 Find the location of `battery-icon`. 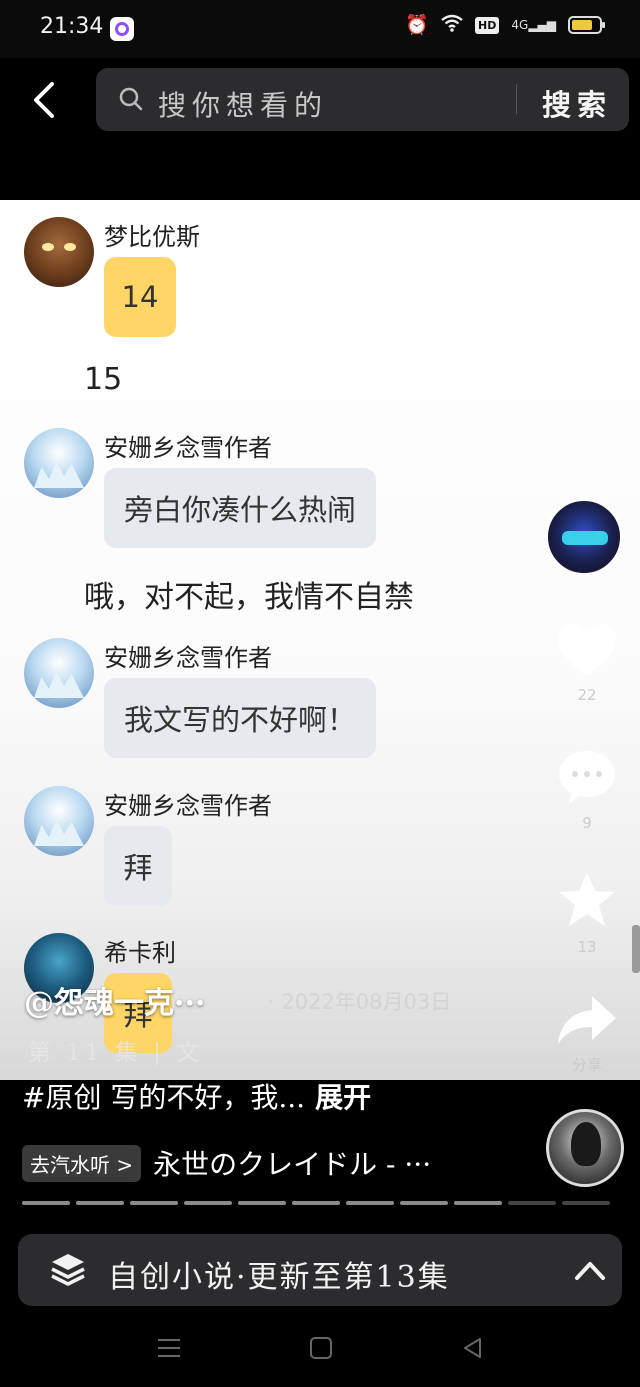

battery-icon is located at coordinates (586, 25).